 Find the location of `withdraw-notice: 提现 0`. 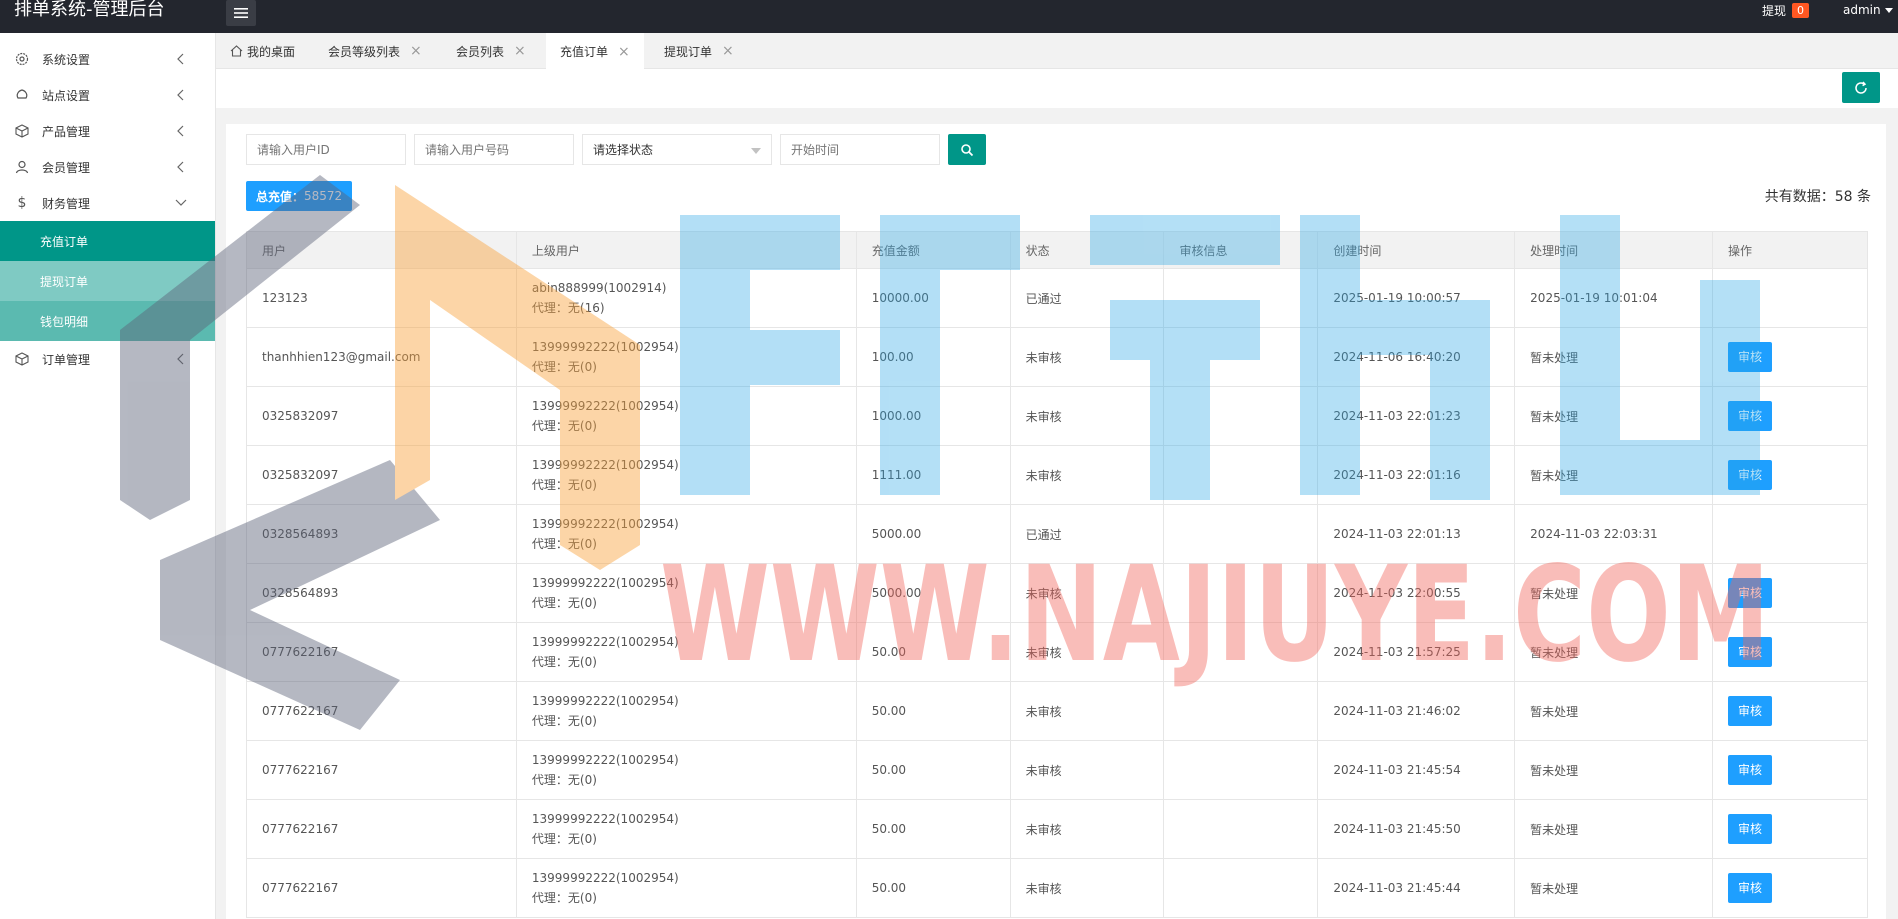

withdraw-notice: 提现 0 is located at coordinates (1786, 10).